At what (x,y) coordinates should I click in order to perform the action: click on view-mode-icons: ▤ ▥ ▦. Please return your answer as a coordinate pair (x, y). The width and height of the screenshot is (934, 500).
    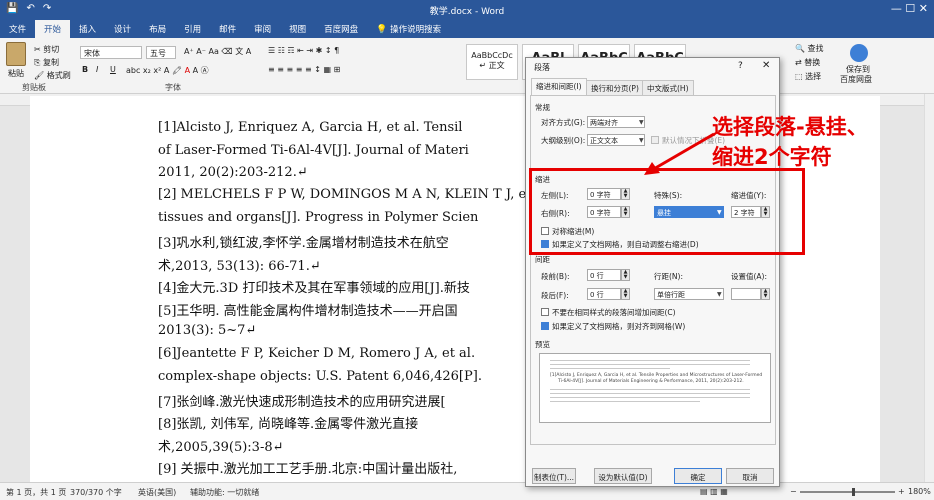
    Looking at the image, I should click on (714, 491).